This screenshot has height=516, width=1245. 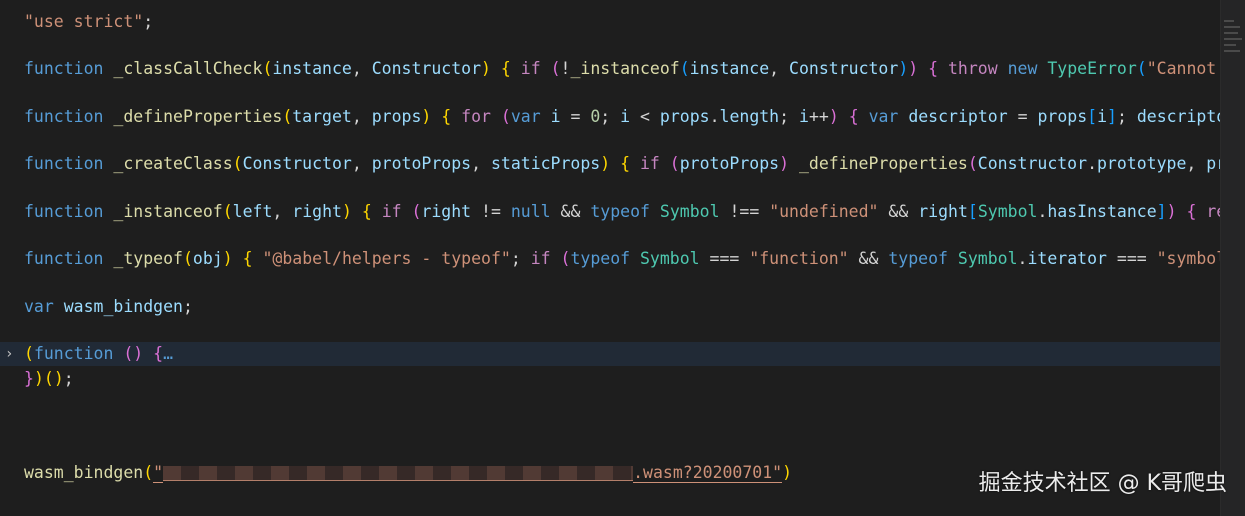 I want to click on token: wasm_bindgen, so click(x=123, y=306).